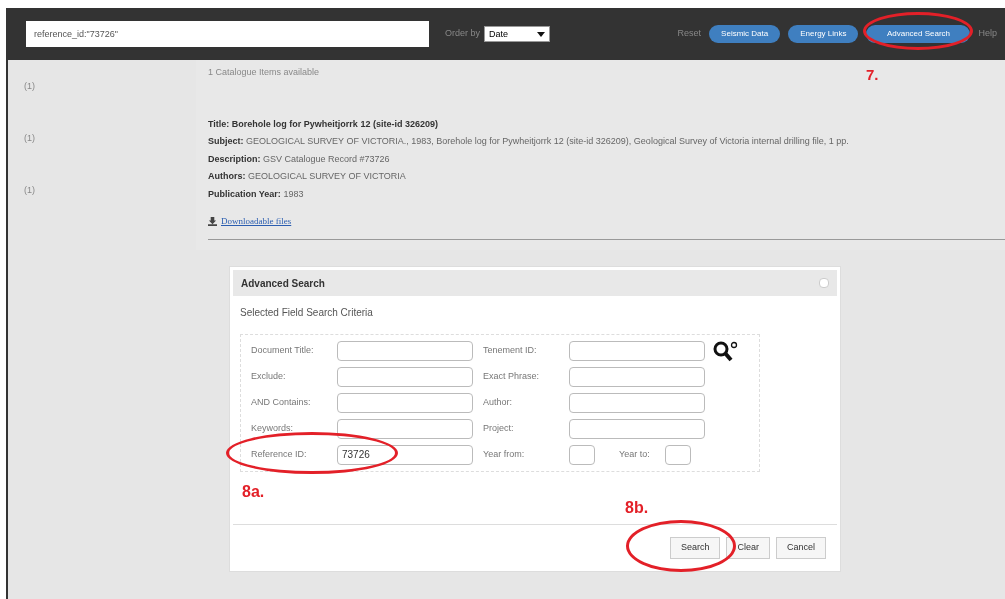 The width and height of the screenshot is (1005, 599). Describe the element at coordinates (256, 222) in the screenshot. I see `download-link: Downloadable files` at that location.